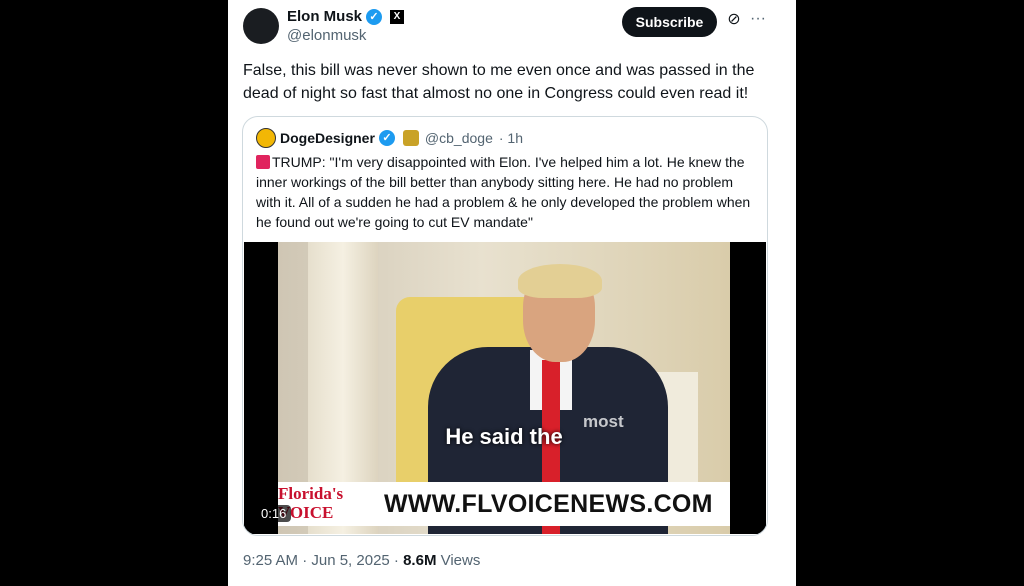 The height and width of the screenshot is (586, 1024). I want to click on subscribe-button: Subscribe, so click(669, 22).